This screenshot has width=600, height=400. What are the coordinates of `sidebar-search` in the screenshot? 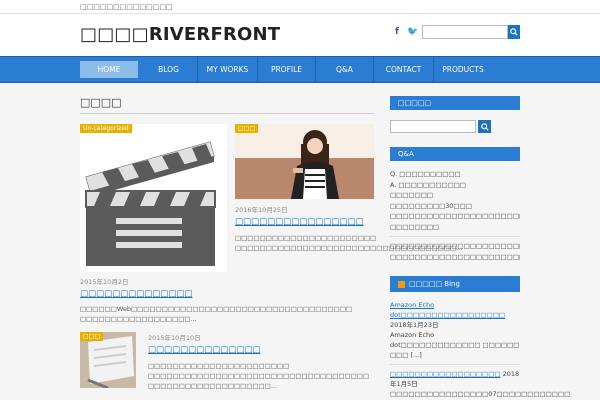 It's located at (455, 126).